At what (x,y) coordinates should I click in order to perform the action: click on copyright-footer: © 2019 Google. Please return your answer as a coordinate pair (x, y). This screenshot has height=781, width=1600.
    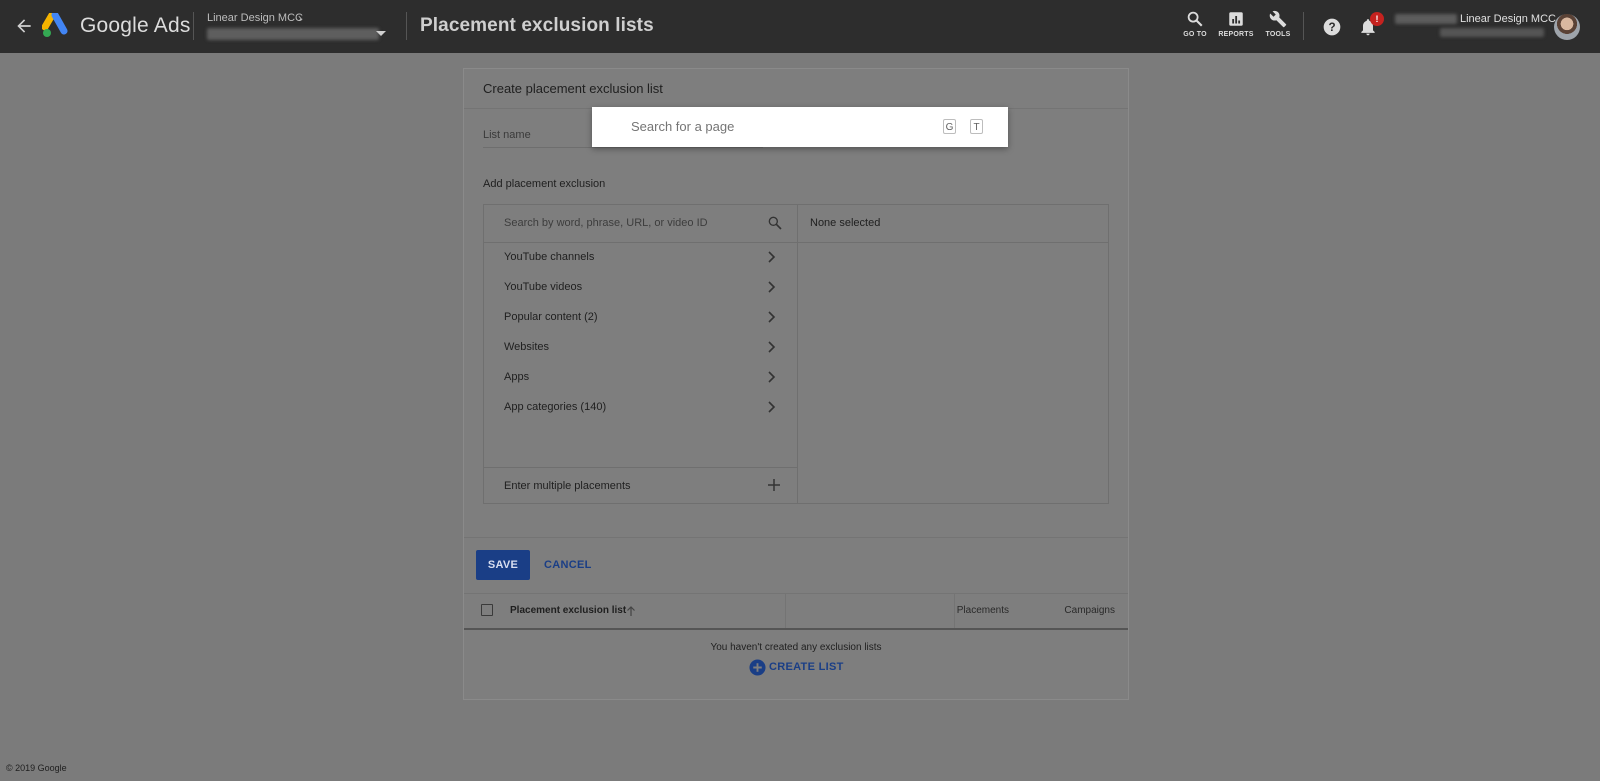
    Looking at the image, I should click on (36, 768).